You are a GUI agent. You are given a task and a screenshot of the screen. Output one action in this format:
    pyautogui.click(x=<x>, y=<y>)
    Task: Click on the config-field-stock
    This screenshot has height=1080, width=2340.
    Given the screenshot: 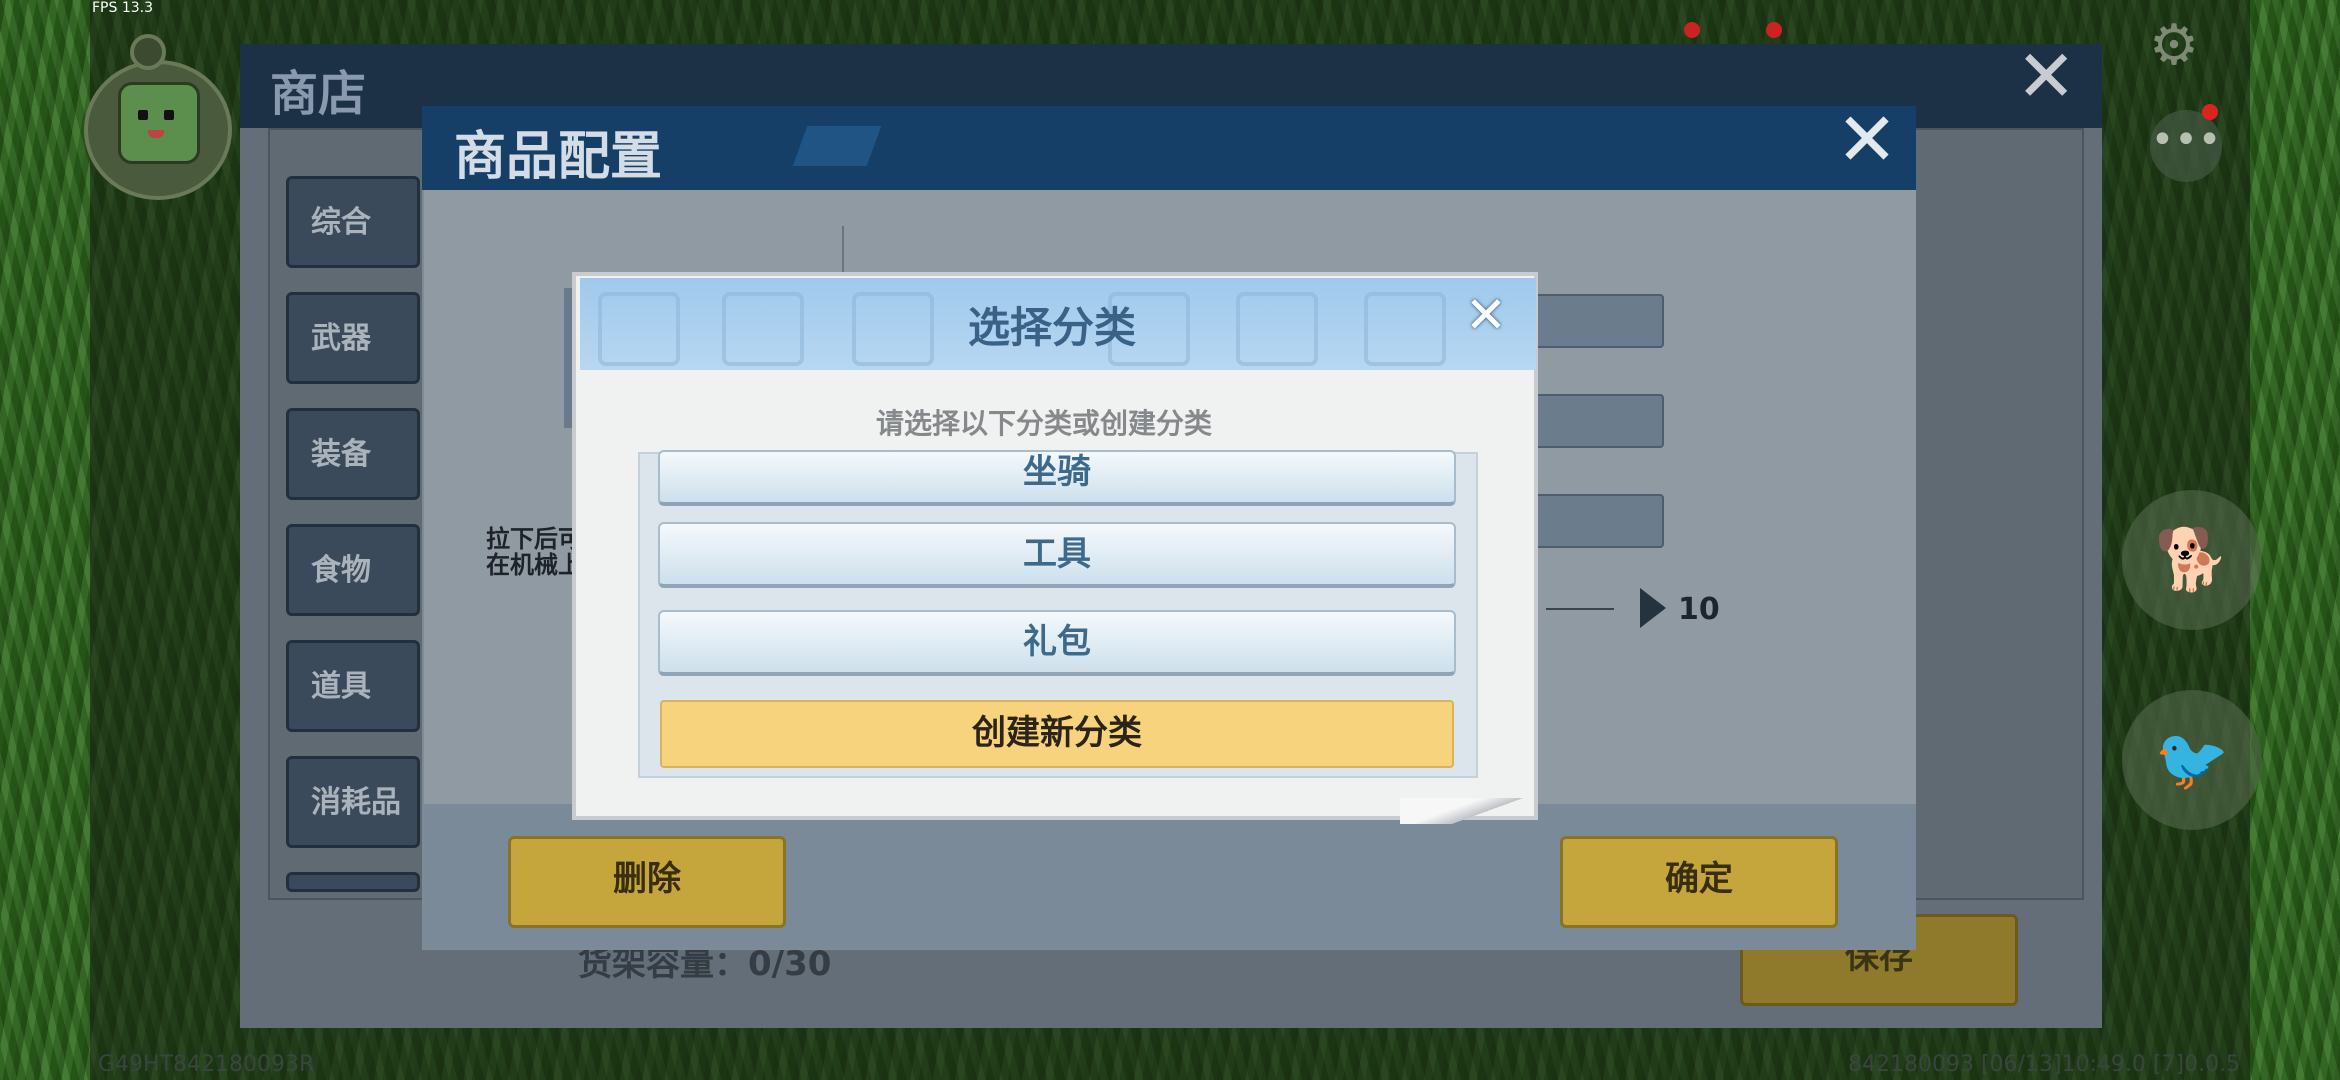 What is the action you would take?
    pyautogui.click(x=1595, y=521)
    